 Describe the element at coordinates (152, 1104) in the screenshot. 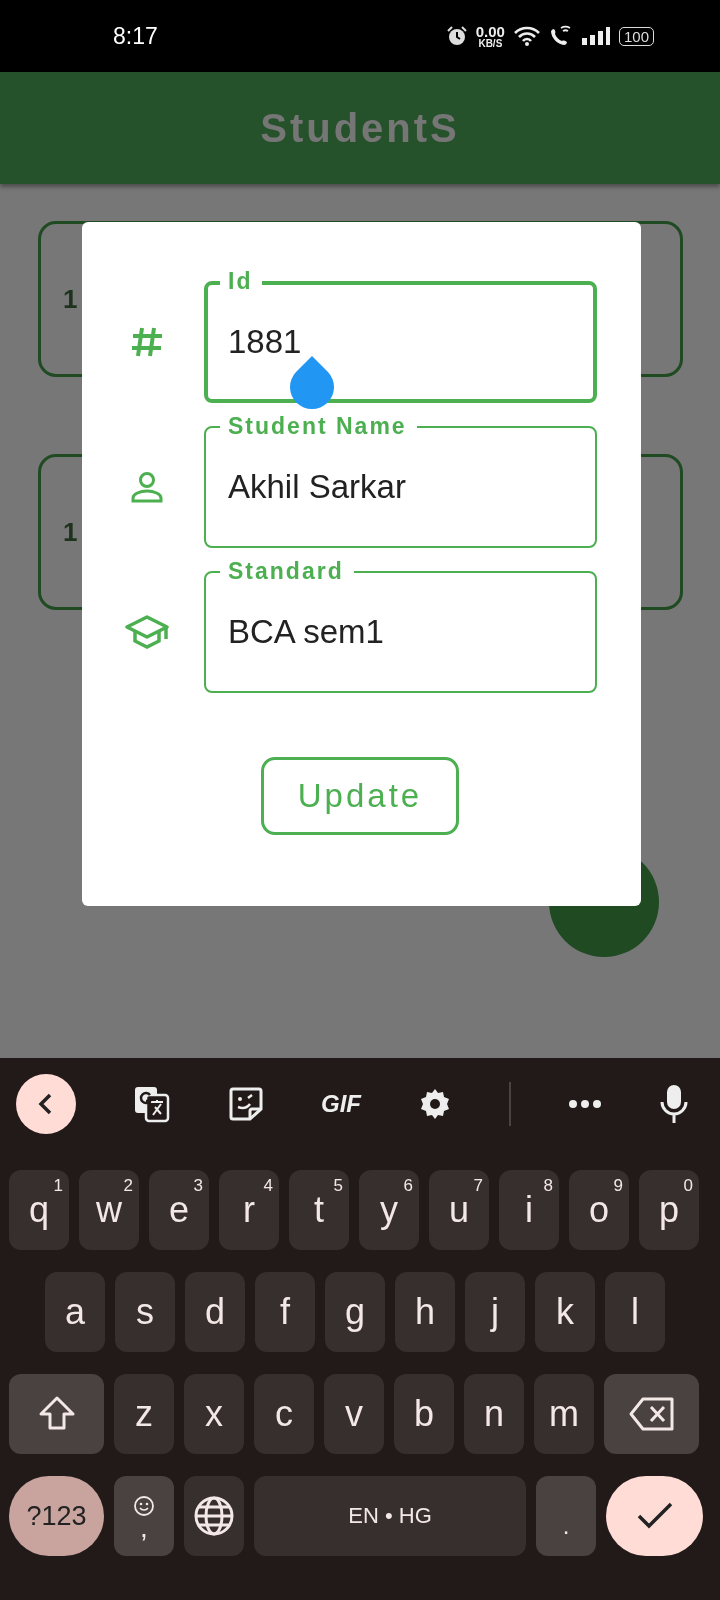

I see `translate-icon` at that location.